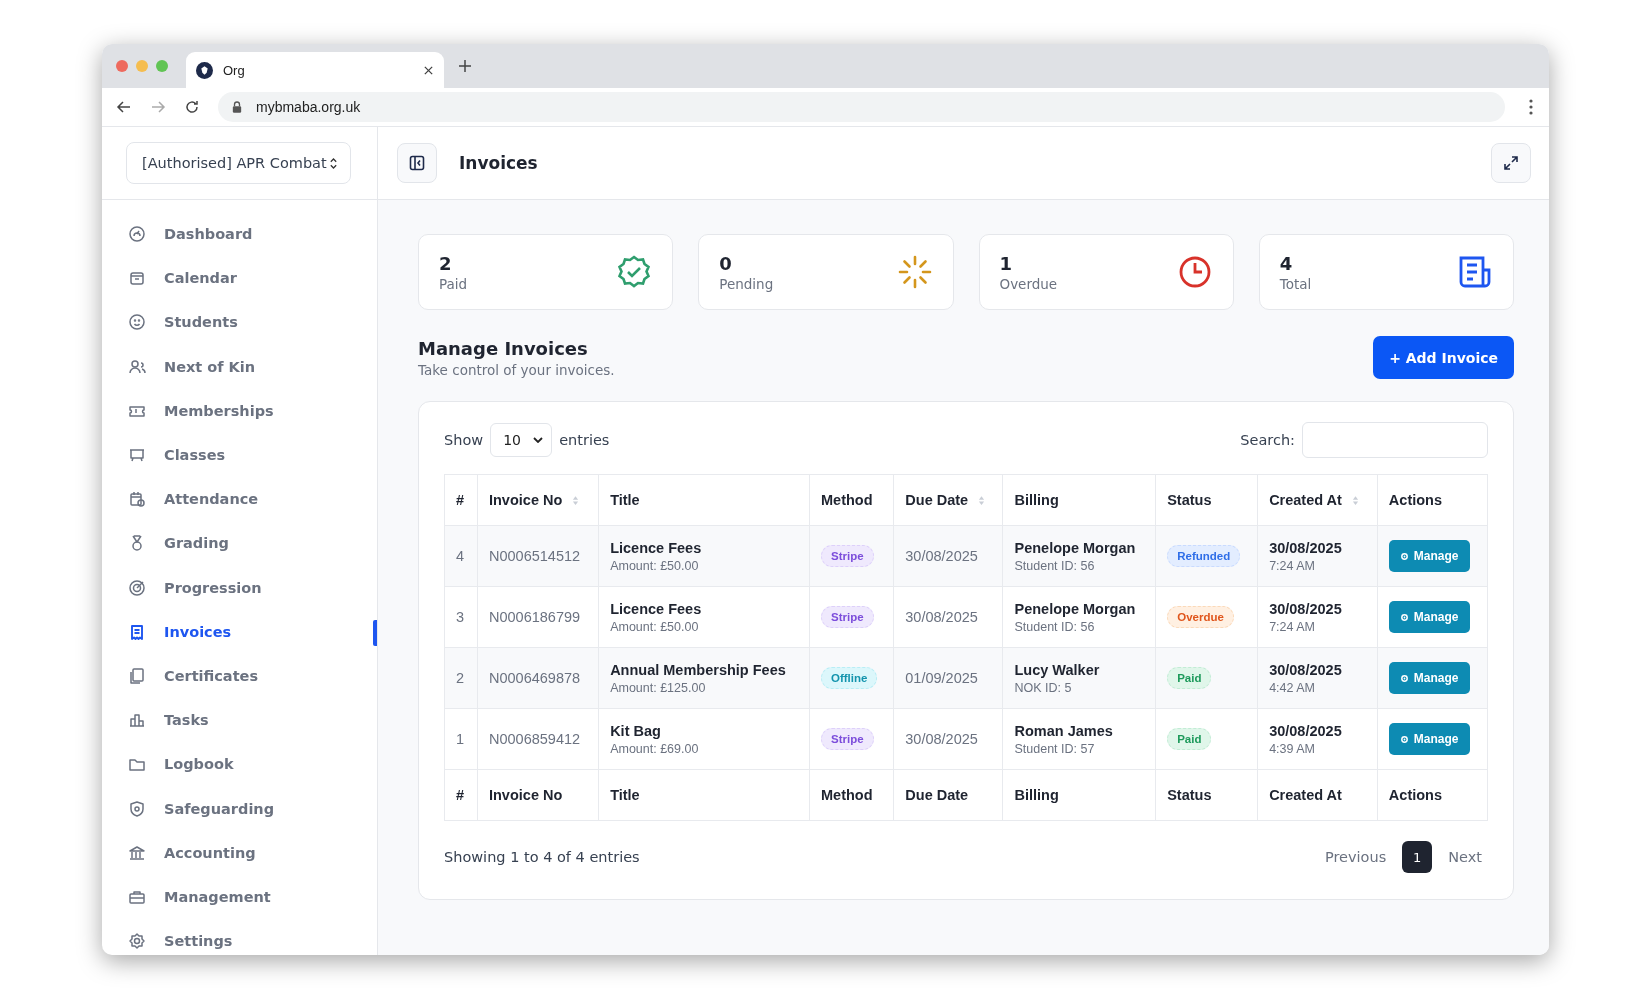 Image resolution: width=1650 pixels, height=1000 pixels. What do you see at coordinates (538, 678) in the screenshot?
I see `table-cell: N0006469878` at bounding box center [538, 678].